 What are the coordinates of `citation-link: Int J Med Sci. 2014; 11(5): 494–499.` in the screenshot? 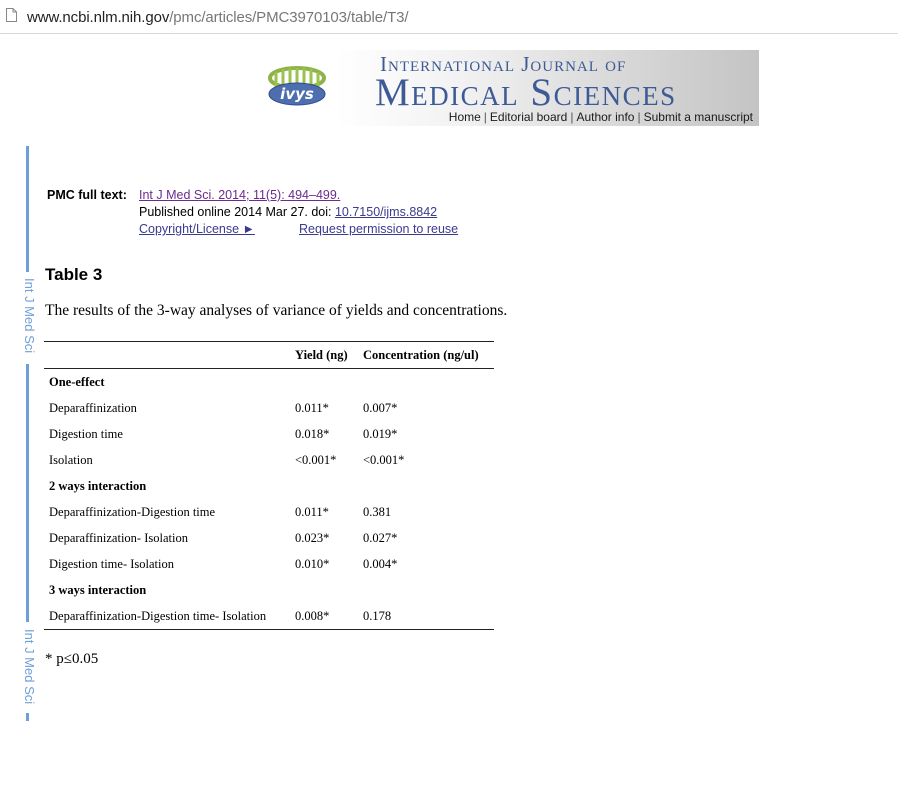 It's located at (239, 195).